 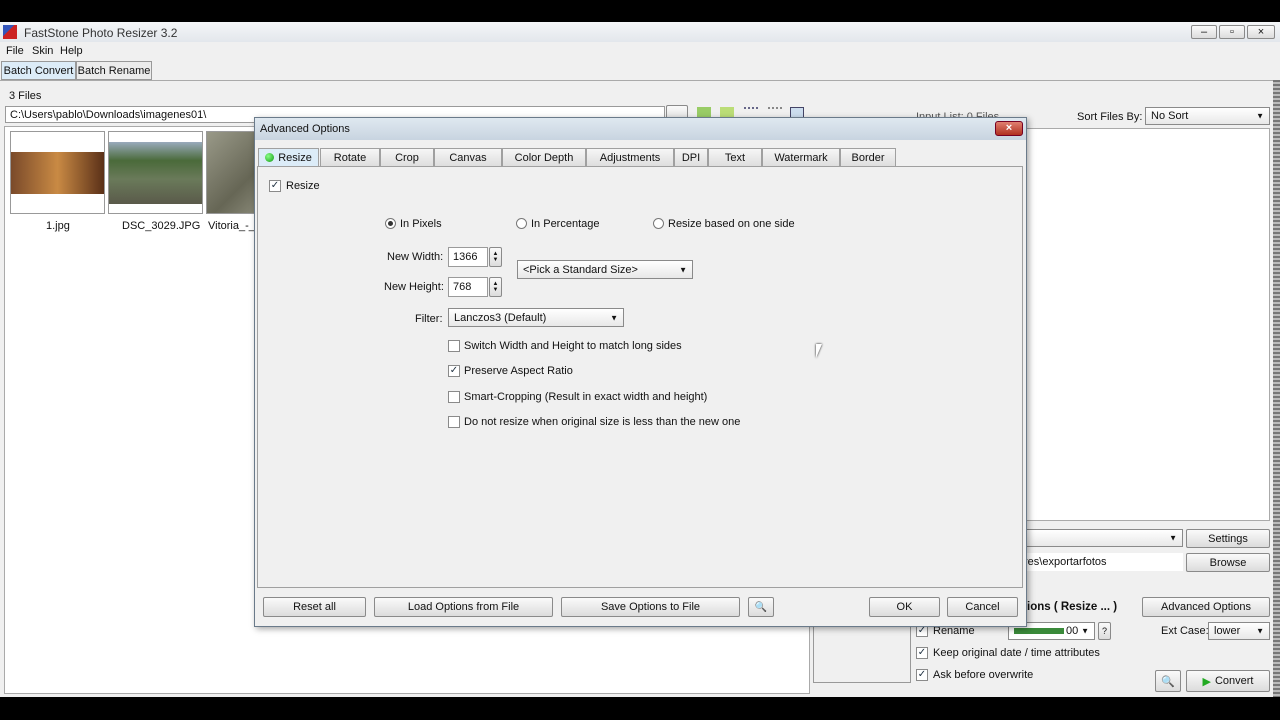 What do you see at coordinates (1206, 681) in the screenshot?
I see `play-icon: ▶` at bounding box center [1206, 681].